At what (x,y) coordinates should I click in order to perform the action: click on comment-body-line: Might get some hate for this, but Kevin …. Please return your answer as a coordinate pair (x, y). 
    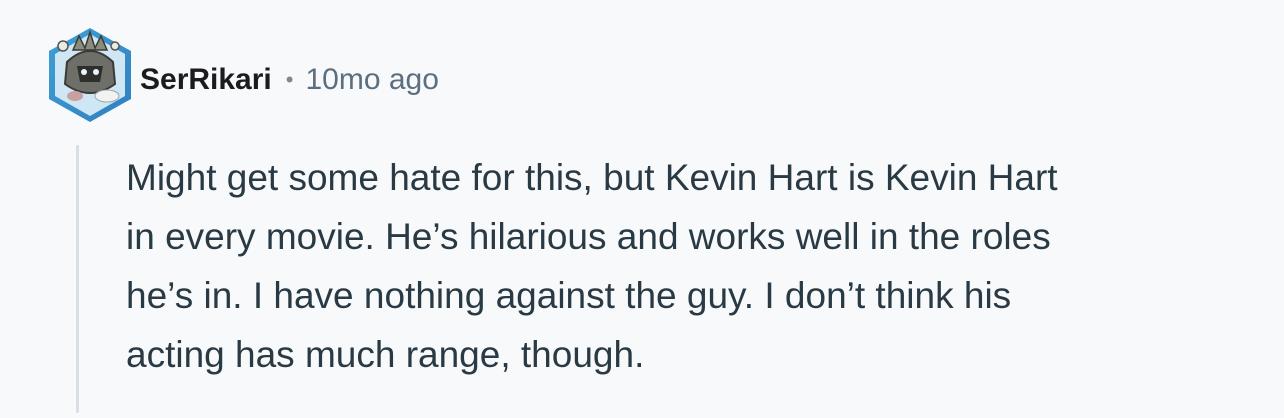
    Looking at the image, I should click on (592, 177).